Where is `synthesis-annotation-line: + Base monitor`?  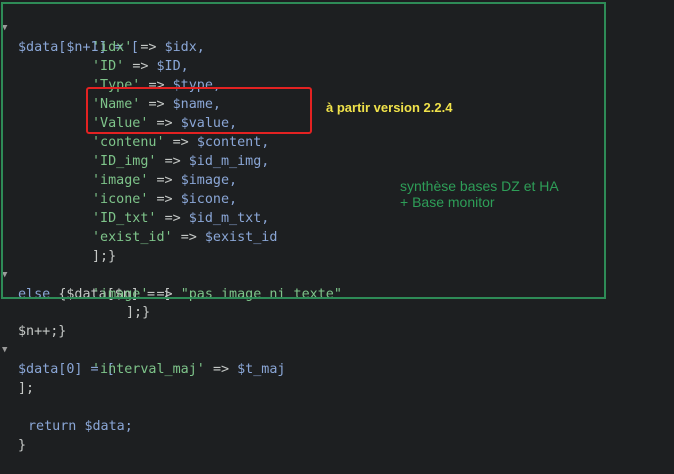
synthesis-annotation-line: + Base monitor is located at coordinates (447, 202).